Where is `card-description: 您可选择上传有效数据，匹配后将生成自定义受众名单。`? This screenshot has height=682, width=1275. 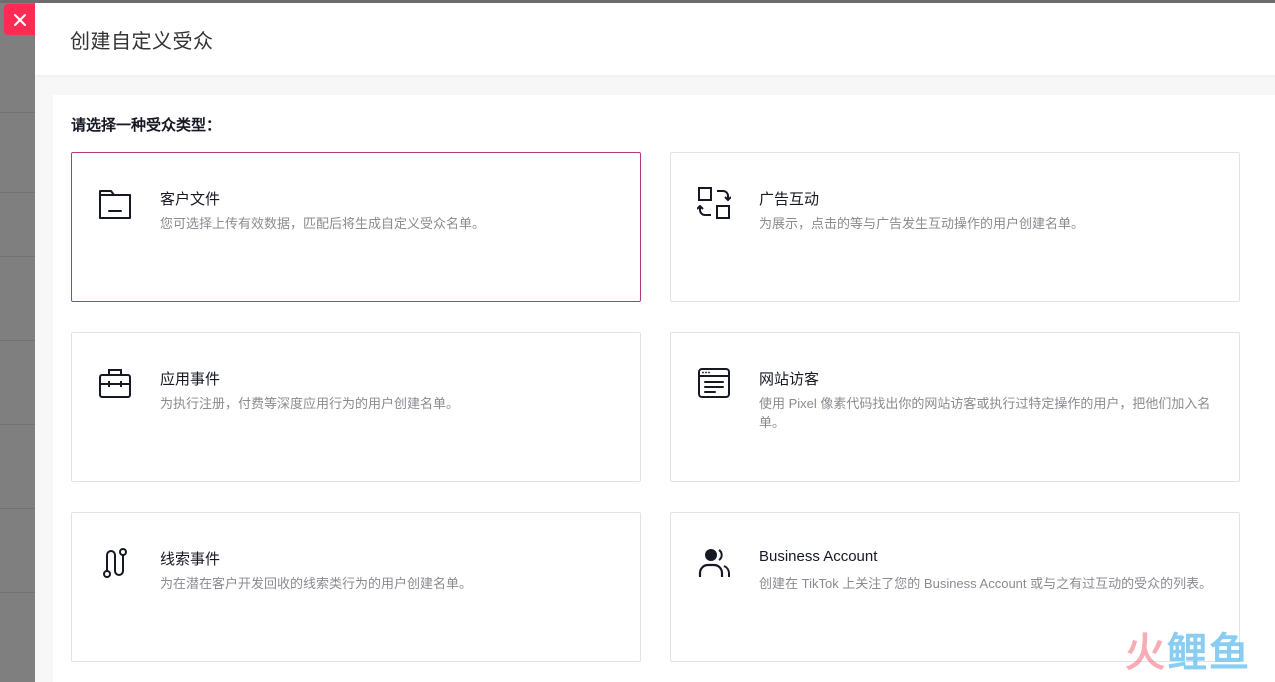 card-description: 您可选择上传有效数据，匹配后将生成自定义受众名单。 is located at coordinates (323, 223).